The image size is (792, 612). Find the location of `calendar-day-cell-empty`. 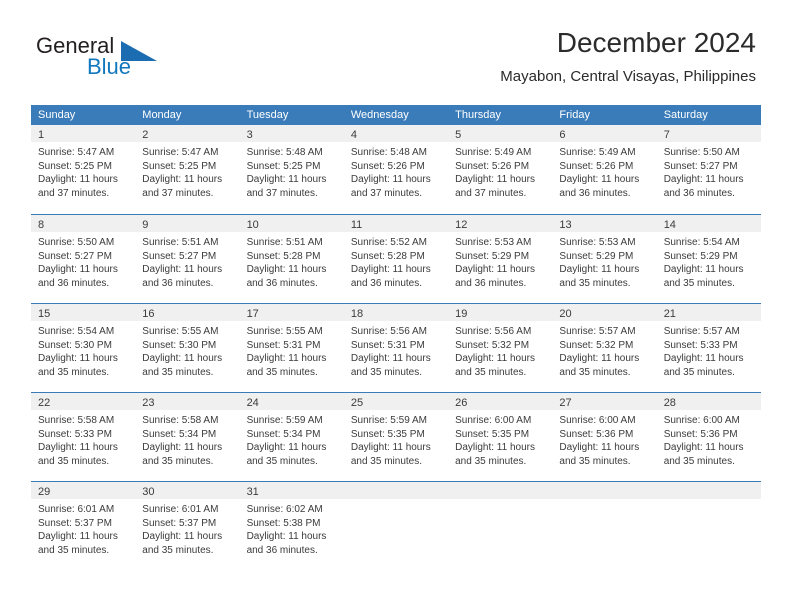

calendar-day-cell-empty is located at coordinates (604, 526).